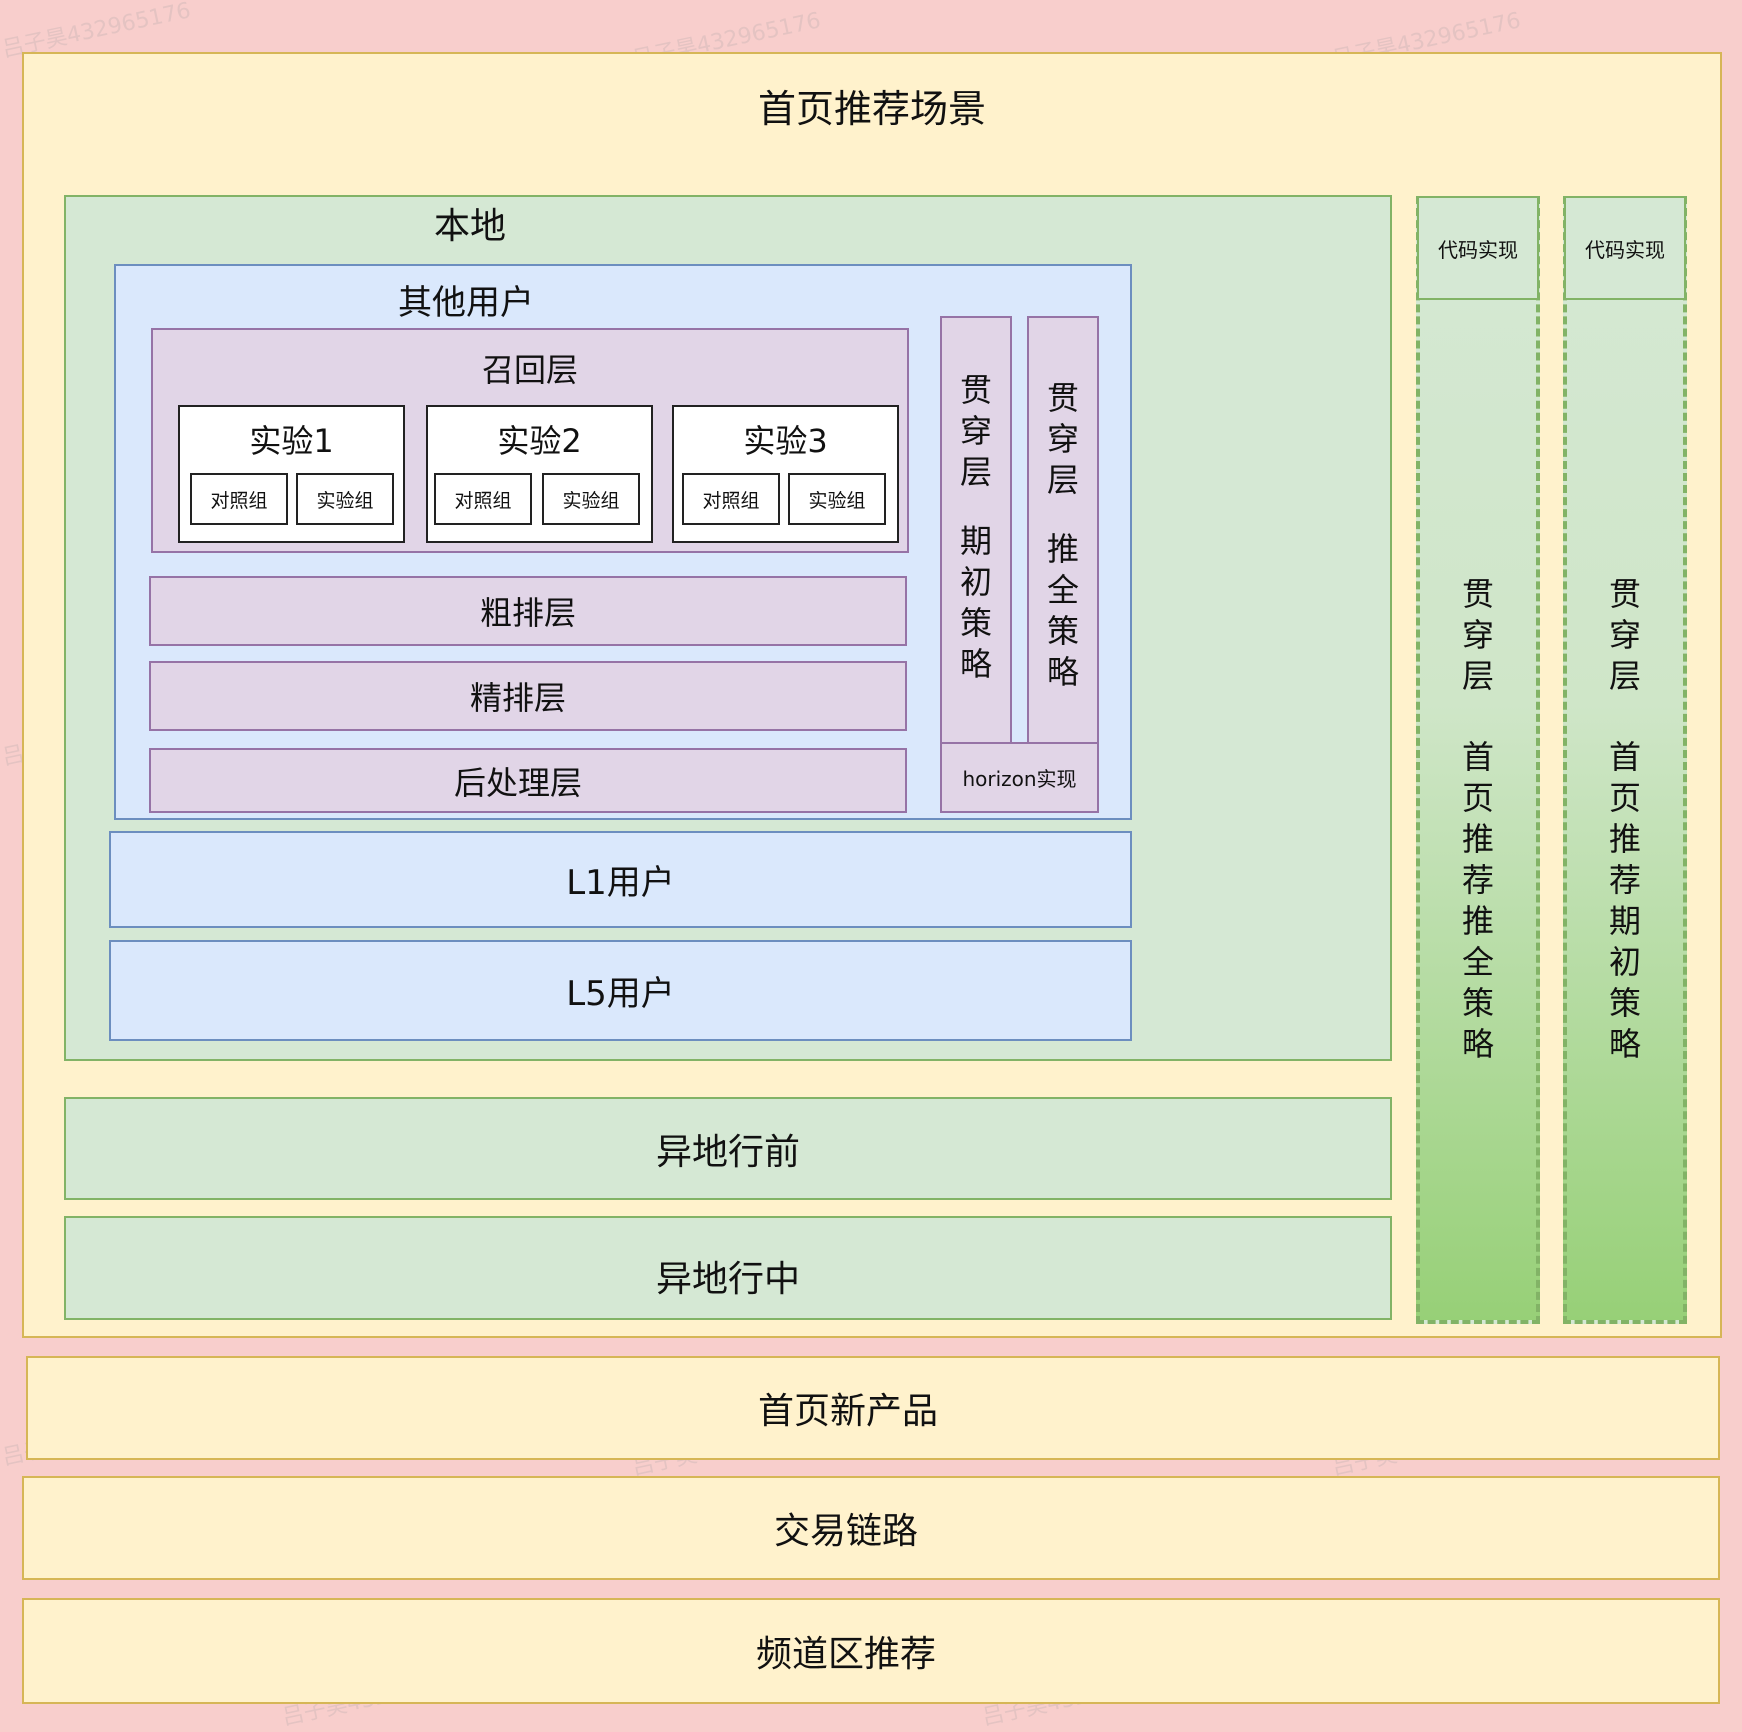 This screenshot has width=1742, height=1732. Describe the element at coordinates (871, 1528) in the screenshot. I see `transaction-chain: 交易链路` at that location.